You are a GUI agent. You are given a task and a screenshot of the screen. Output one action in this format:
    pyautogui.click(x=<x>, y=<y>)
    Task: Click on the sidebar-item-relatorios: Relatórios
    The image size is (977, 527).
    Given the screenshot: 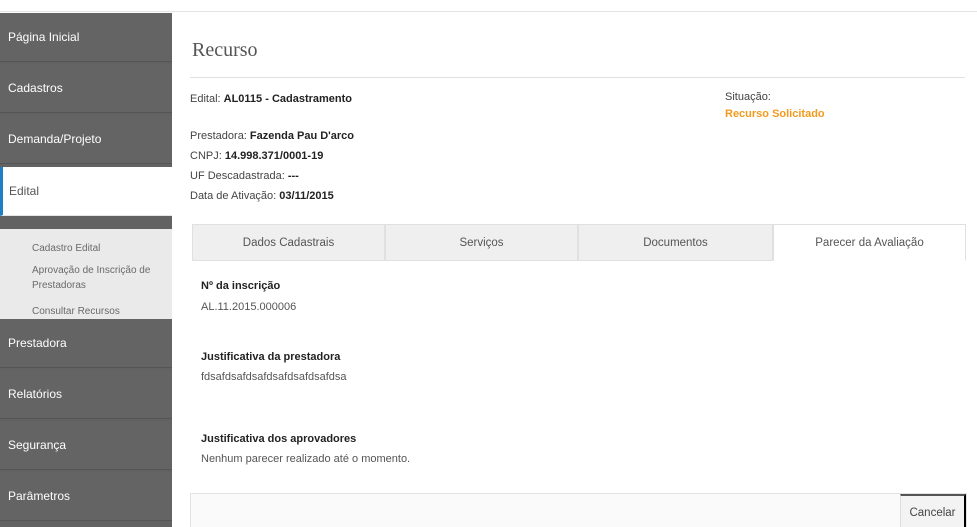 What is the action you would take?
    pyautogui.click(x=86, y=394)
    